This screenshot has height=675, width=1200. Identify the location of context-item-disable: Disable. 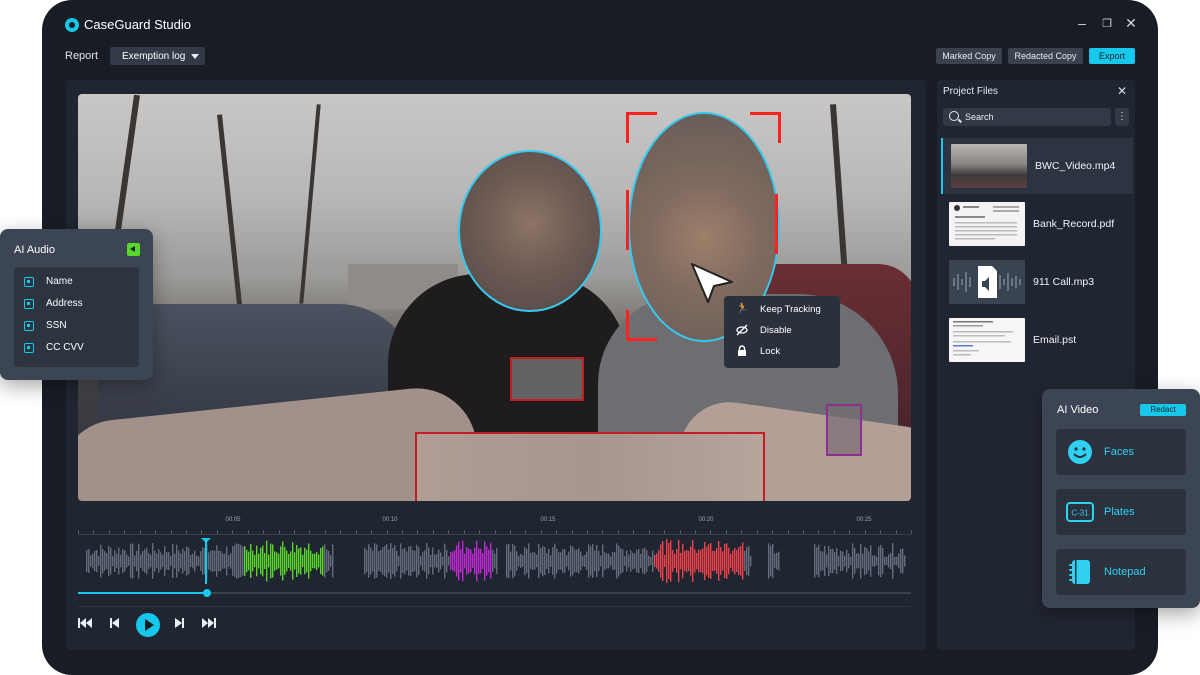
(782, 331).